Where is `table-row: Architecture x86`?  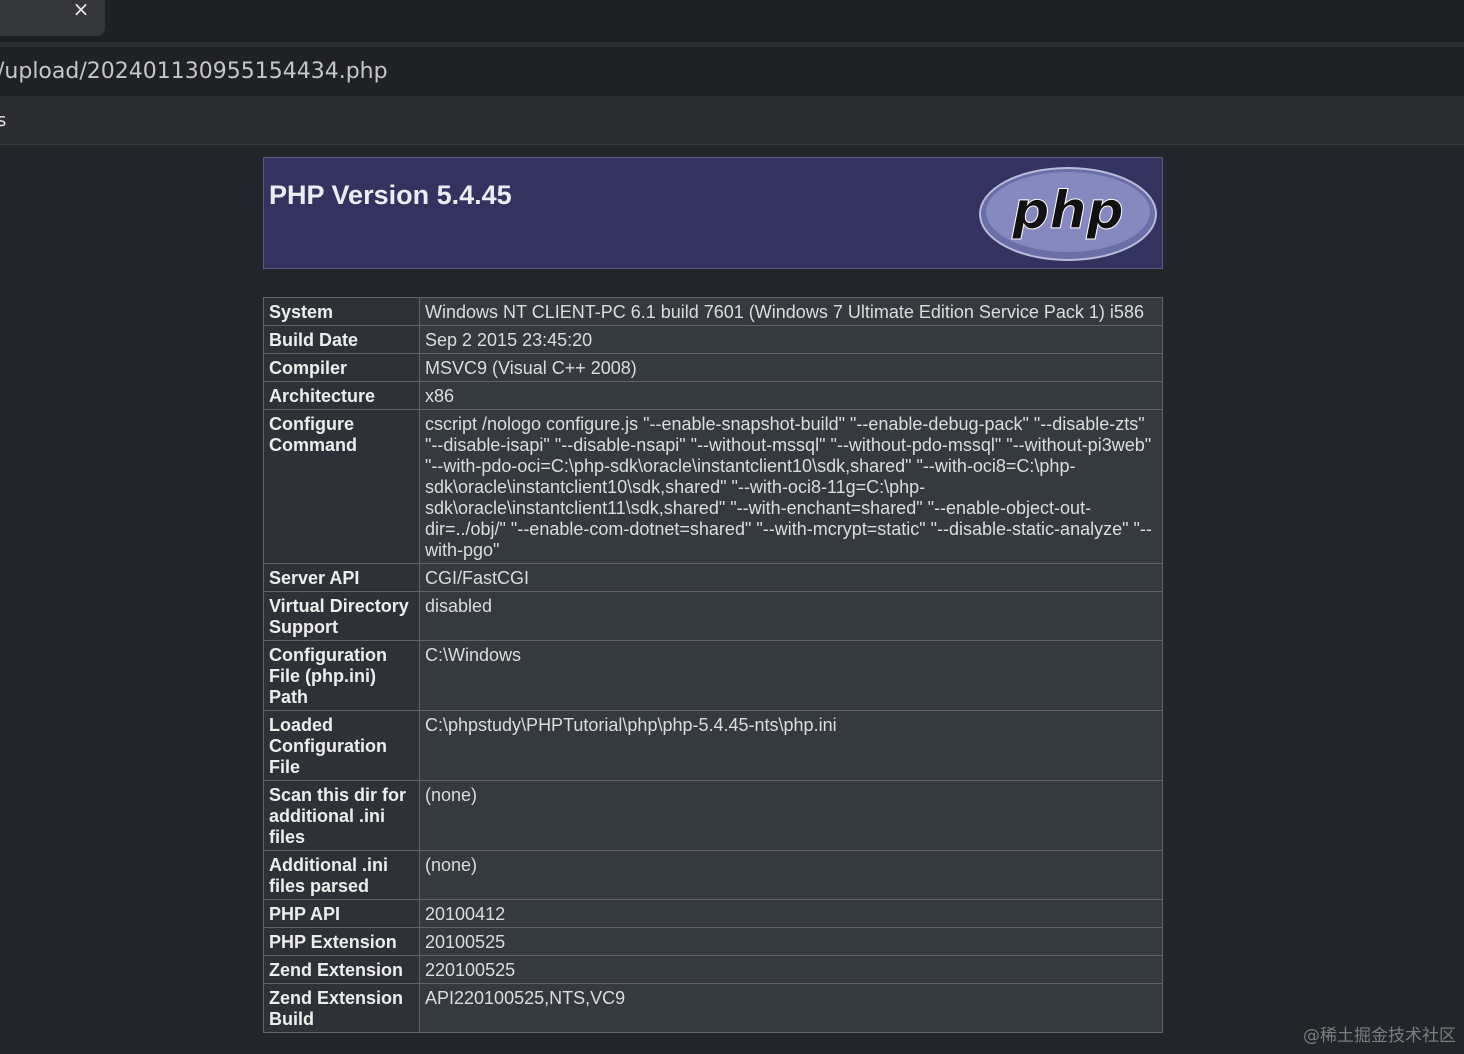 table-row: Architecture x86 is located at coordinates (713, 395).